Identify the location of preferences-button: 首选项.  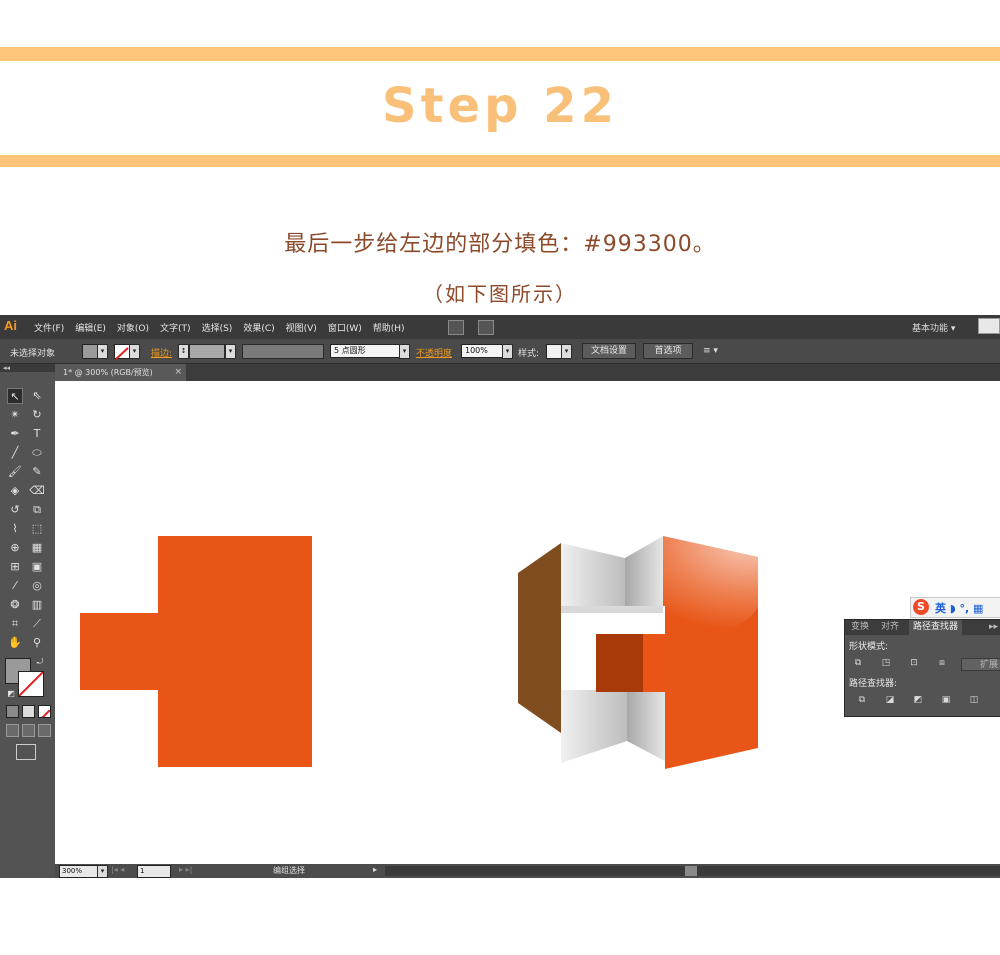
(668, 351).